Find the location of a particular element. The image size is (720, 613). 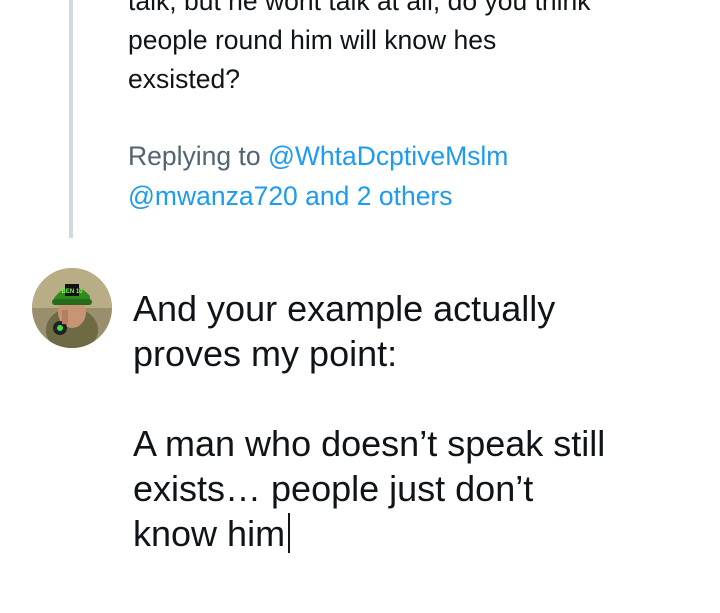

avatar-cap-text: BEN 10 is located at coordinates (72, 292).